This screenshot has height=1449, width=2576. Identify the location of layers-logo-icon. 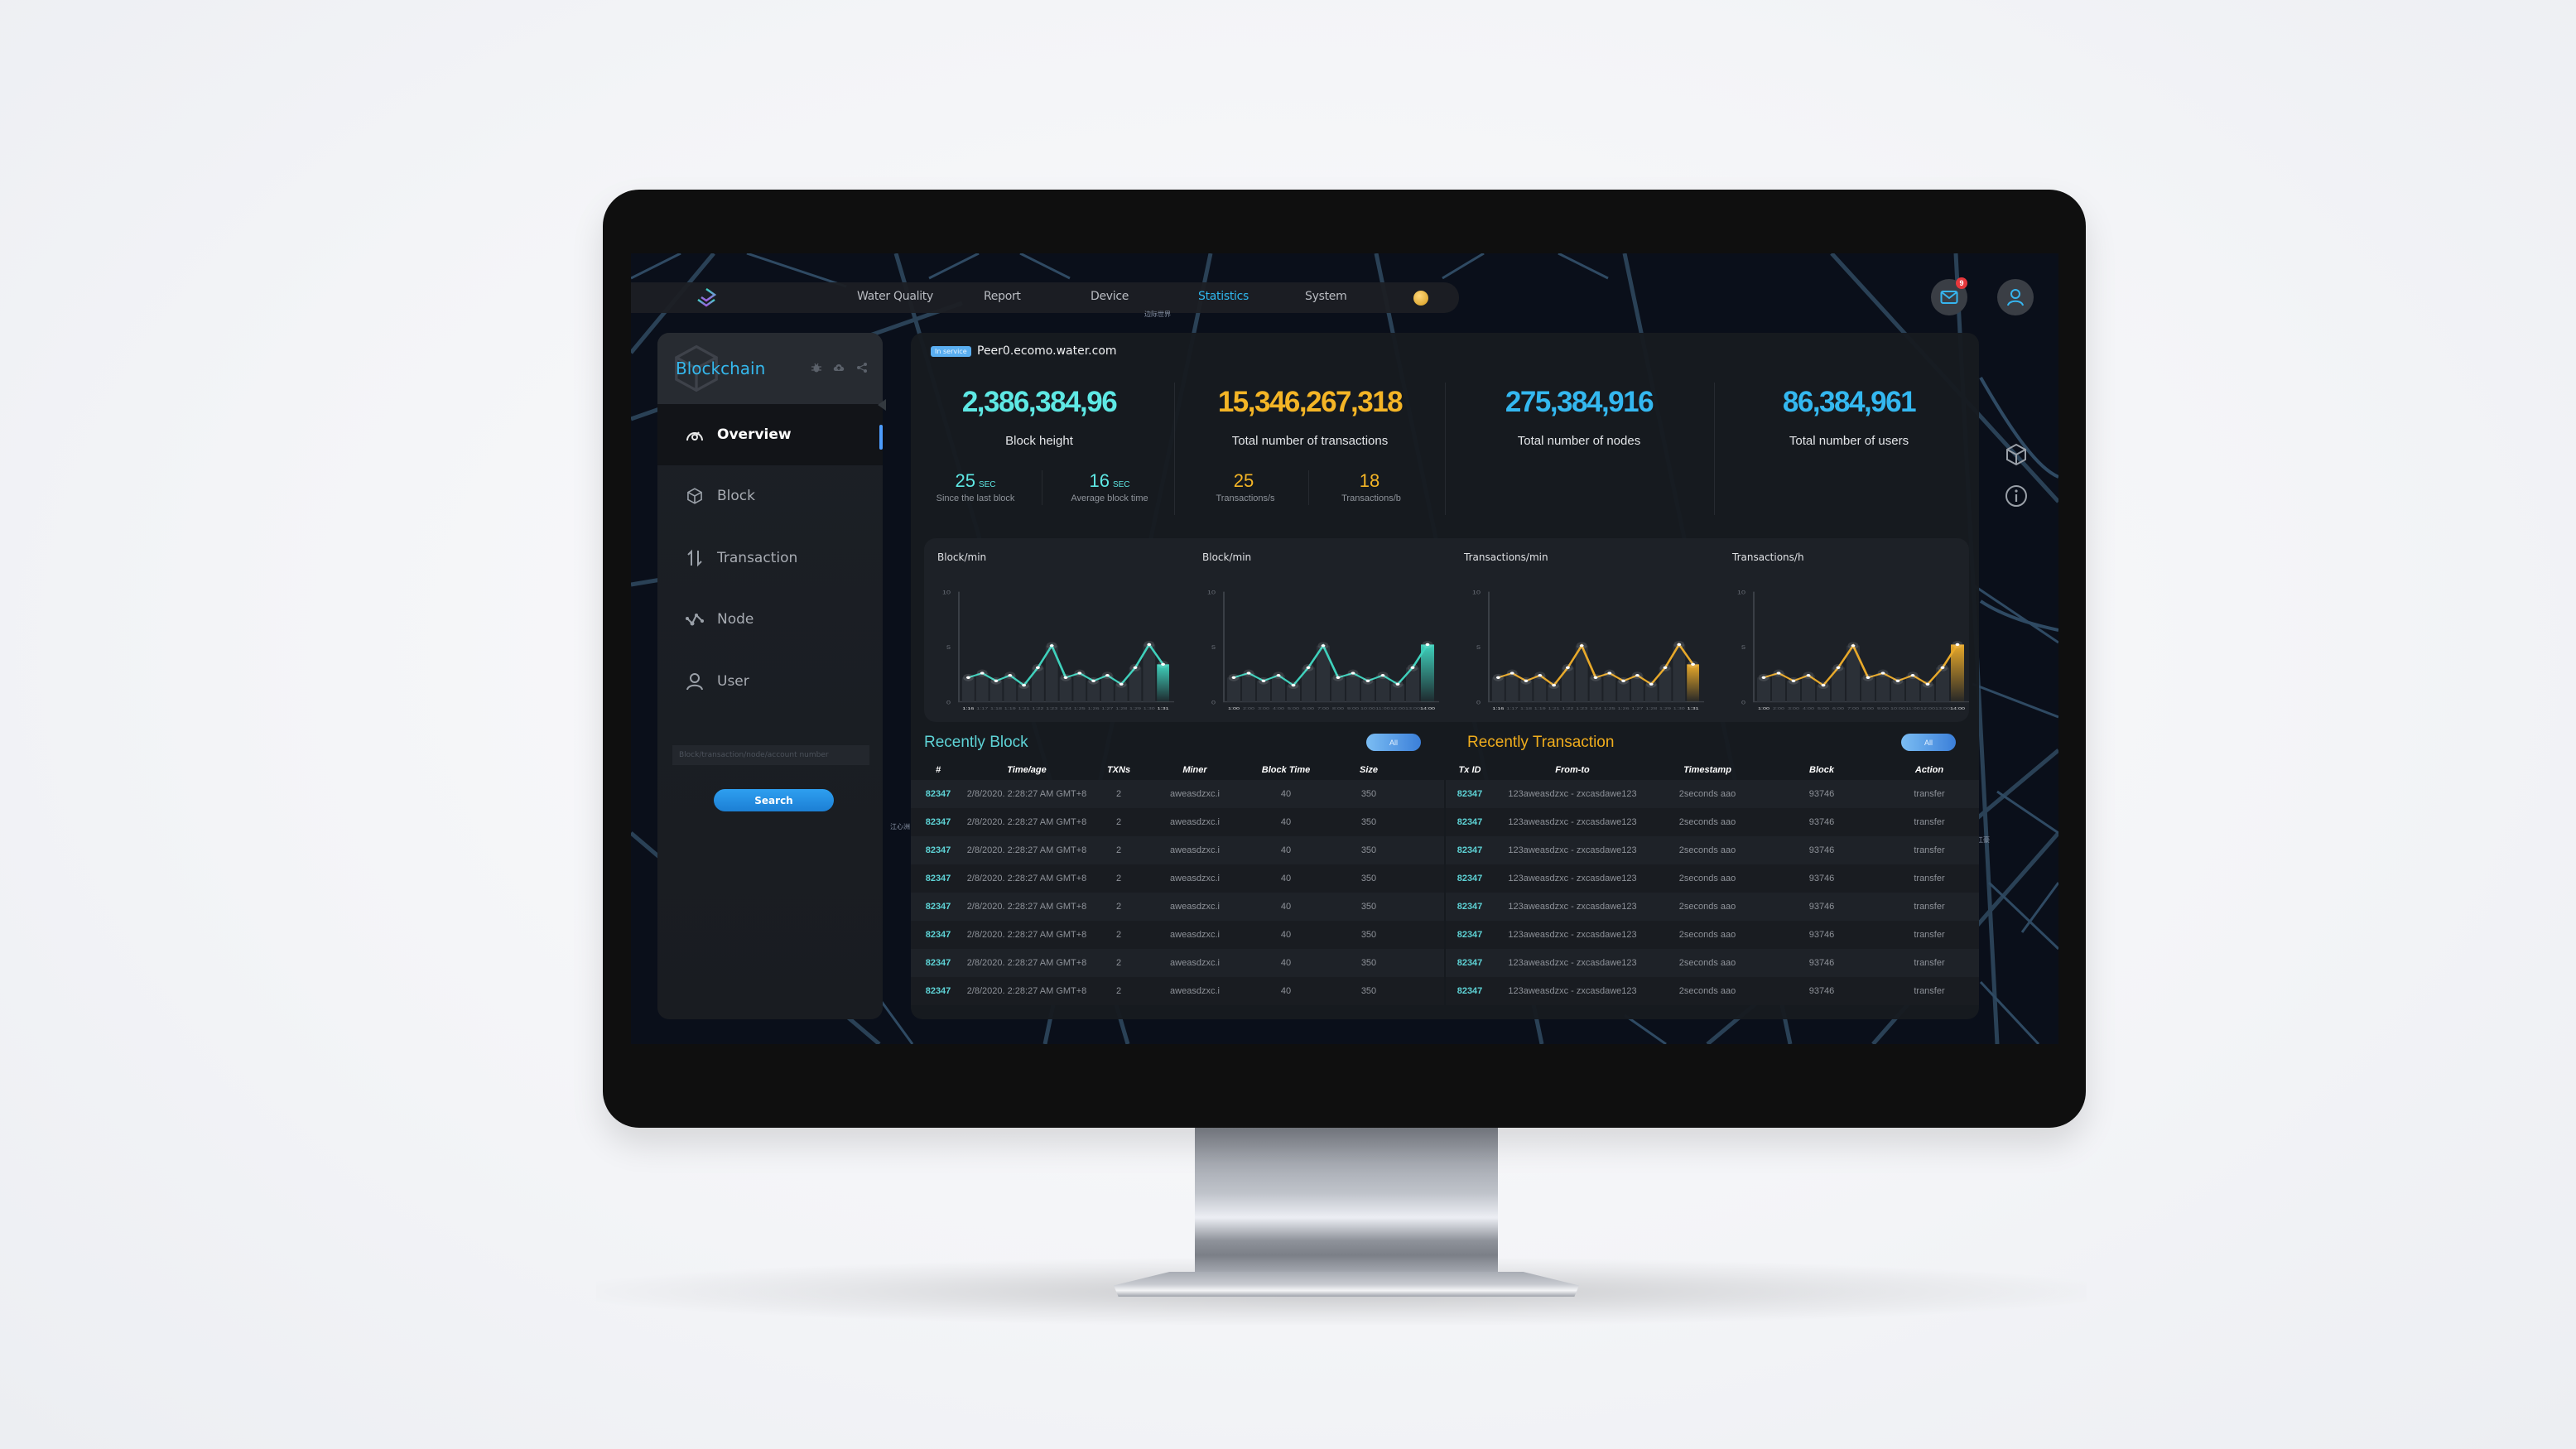
(706, 298).